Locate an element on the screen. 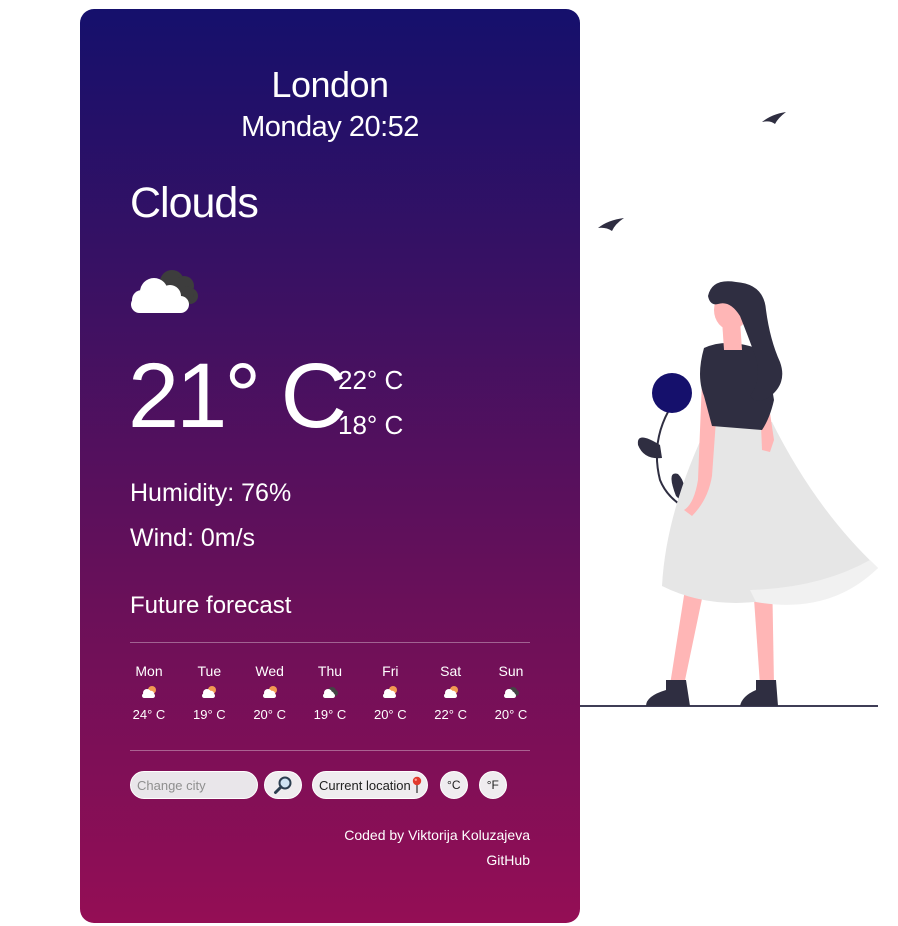 This screenshot has width=898, height=926. current-location-button: Current location is located at coordinates (370, 785).